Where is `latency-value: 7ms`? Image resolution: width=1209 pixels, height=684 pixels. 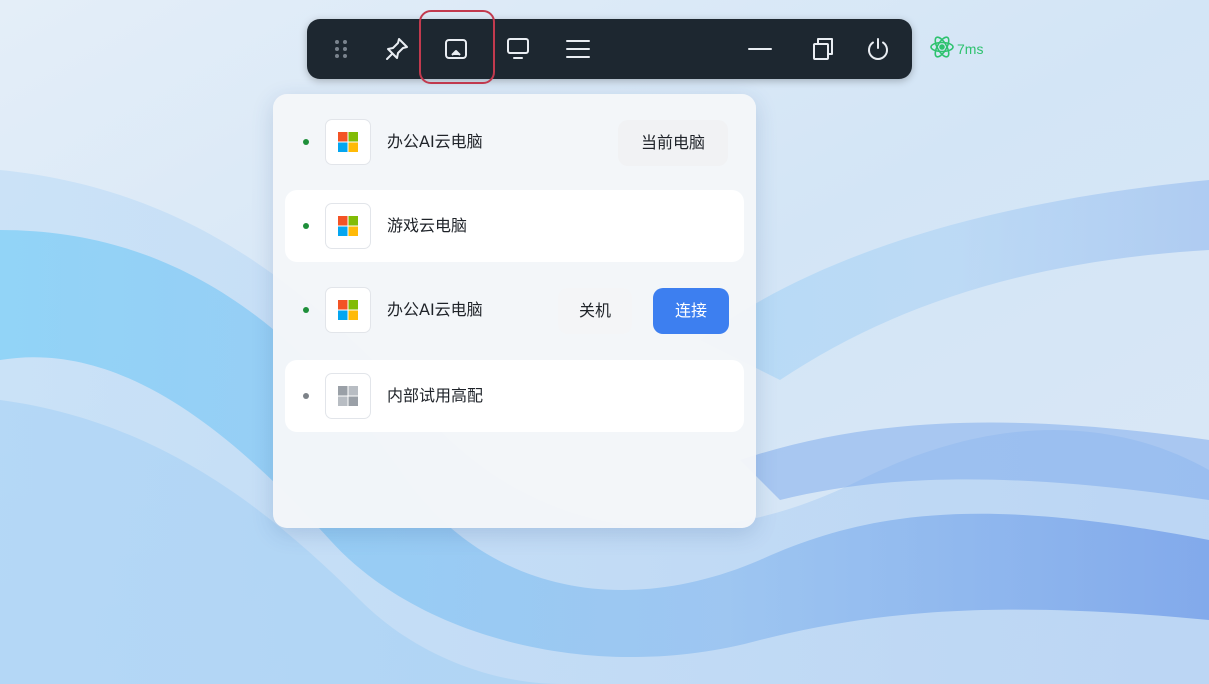
latency-value: 7ms is located at coordinates (970, 49).